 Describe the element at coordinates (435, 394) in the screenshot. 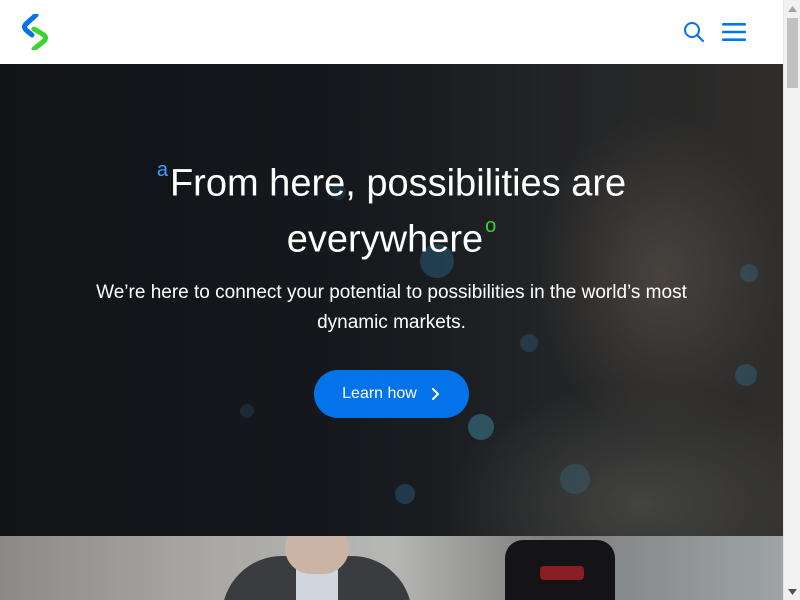

I see `chevron-right-icon` at that location.